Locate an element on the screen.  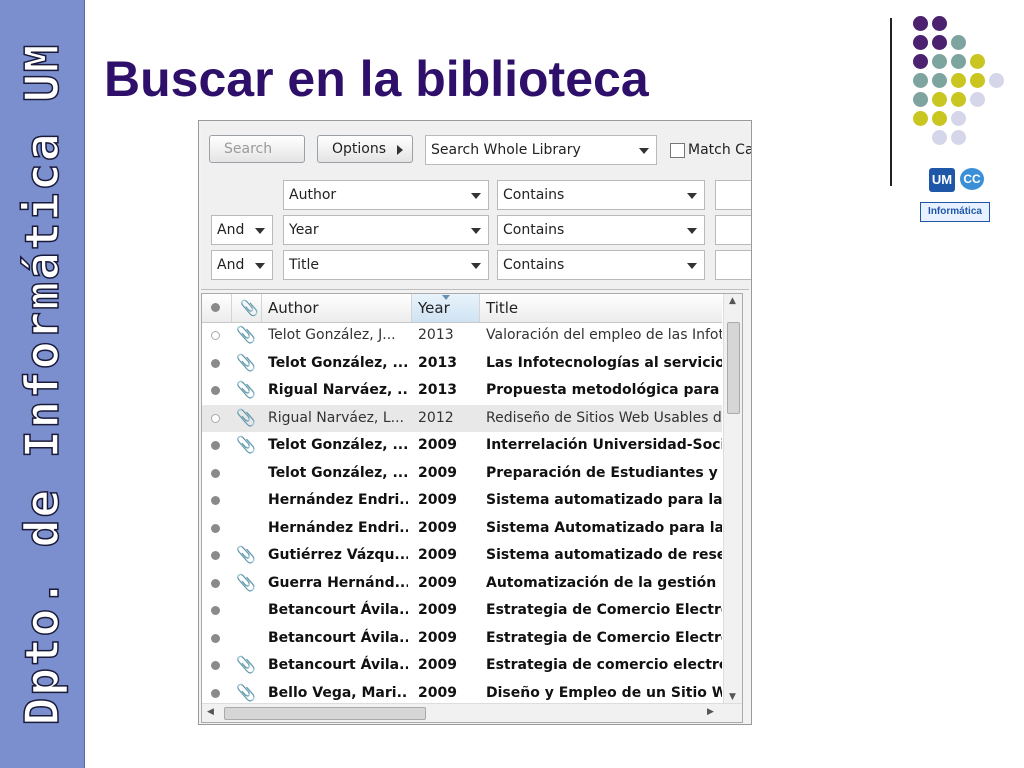
search-scope-dropdown: Search Whole Library is located at coordinates (541, 150).